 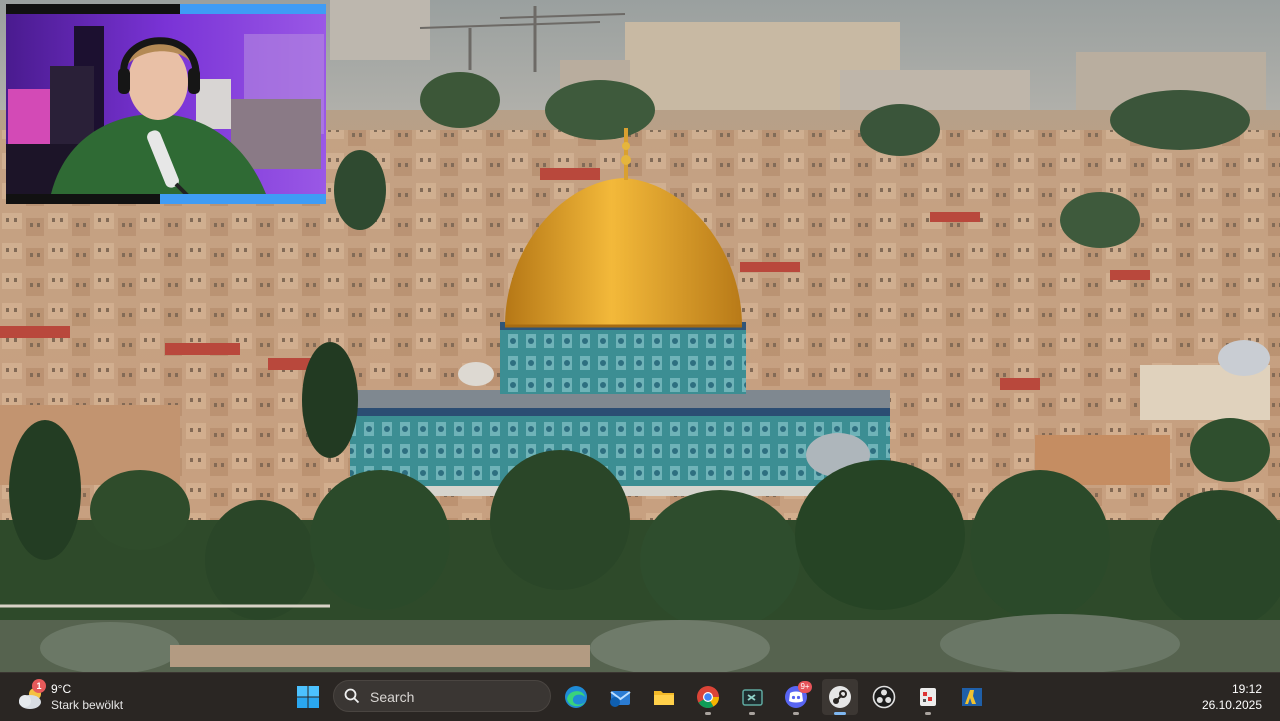 I want to click on webcam-feed, so click(x=166, y=104).